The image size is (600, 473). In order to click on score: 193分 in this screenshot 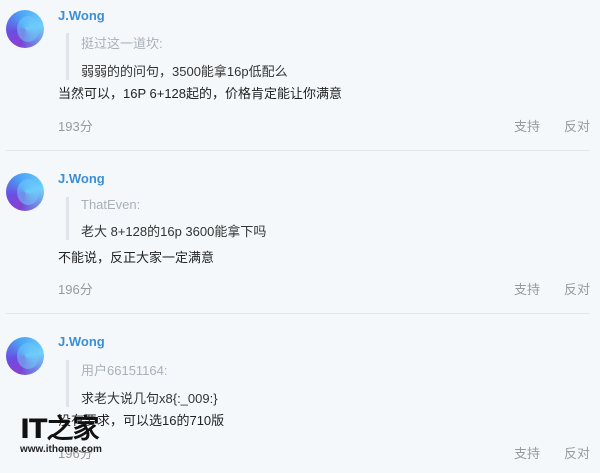, I will do `click(75, 126)`.